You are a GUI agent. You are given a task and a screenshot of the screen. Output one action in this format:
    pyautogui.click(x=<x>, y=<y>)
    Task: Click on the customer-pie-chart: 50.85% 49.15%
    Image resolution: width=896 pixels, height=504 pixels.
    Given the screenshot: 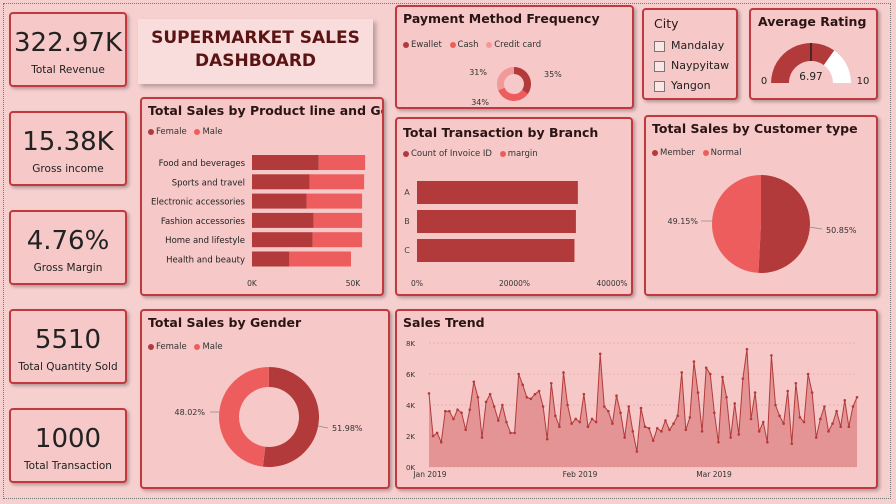 What is the action you would take?
    pyautogui.click(x=762, y=224)
    